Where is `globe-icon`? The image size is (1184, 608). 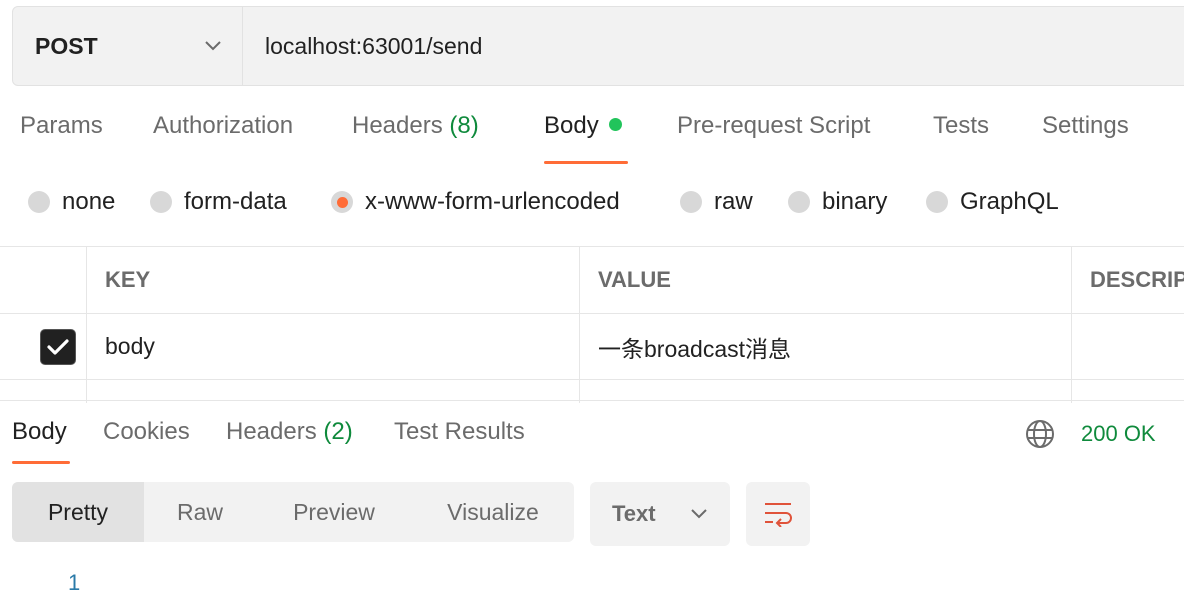
globe-icon is located at coordinates (1040, 434).